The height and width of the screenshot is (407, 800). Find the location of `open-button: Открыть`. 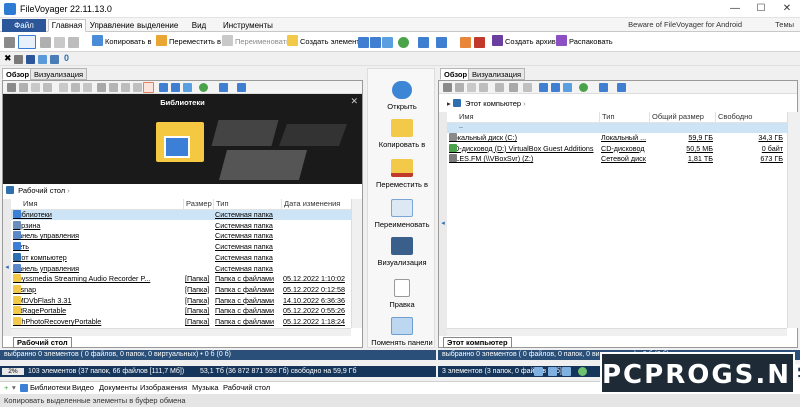

open-button: Открыть is located at coordinates (402, 96).